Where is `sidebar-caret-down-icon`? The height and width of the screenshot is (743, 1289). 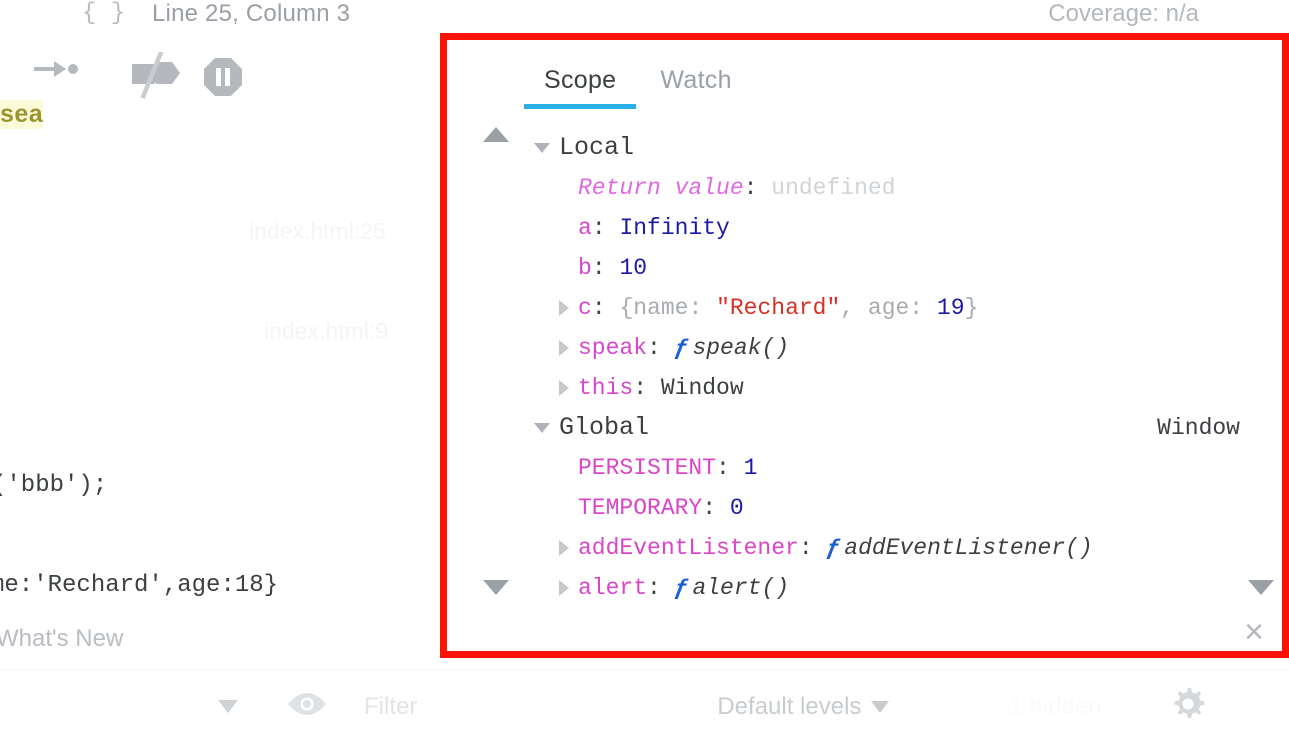 sidebar-caret-down-icon is located at coordinates (228, 706).